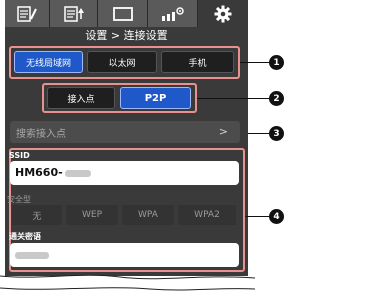  What do you see at coordinates (257, 216) in the screenshot?
I see `callout-4-leader` at bounding box center [257, 216].